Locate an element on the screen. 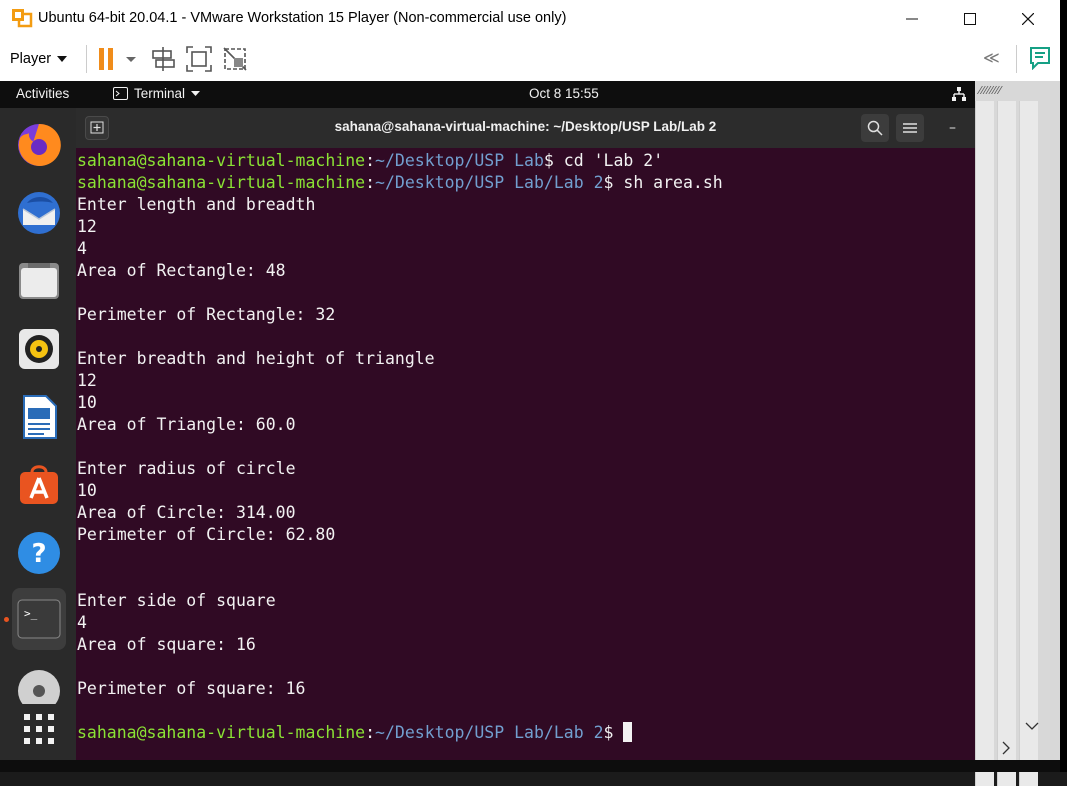 The image size is (1067, 786). close-icon is located at coordinates (1028, 18).